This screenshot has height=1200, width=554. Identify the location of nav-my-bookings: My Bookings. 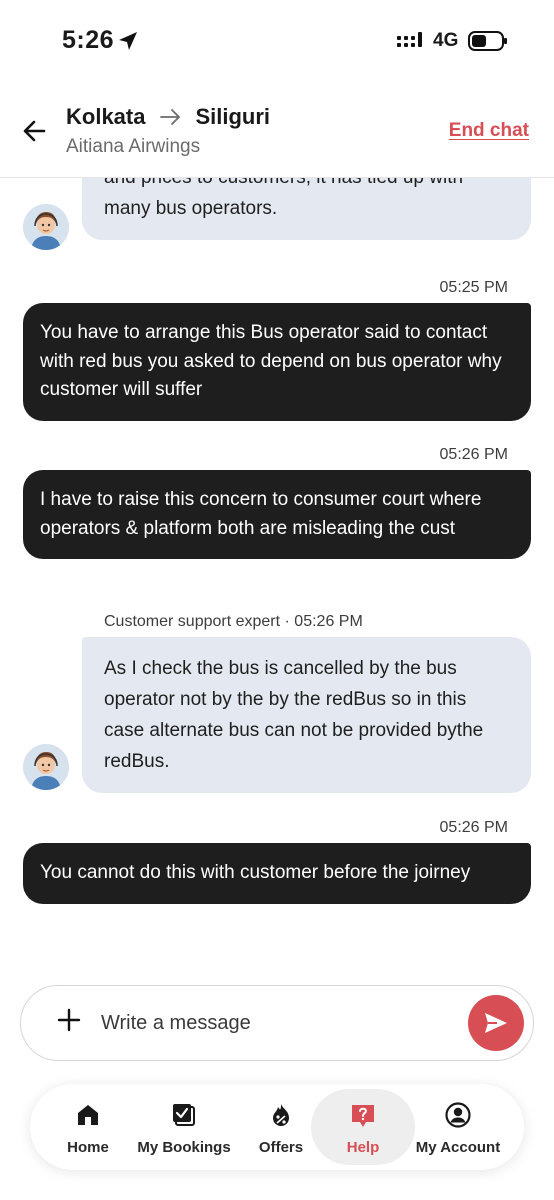
(184, 1127).